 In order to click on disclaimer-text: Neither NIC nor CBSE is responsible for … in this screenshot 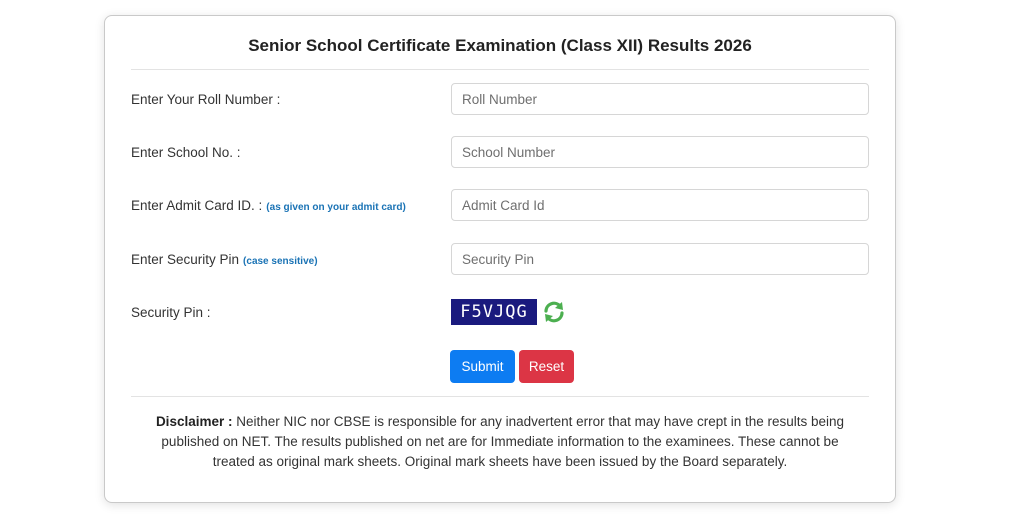, I will do `click(503, 441)`.